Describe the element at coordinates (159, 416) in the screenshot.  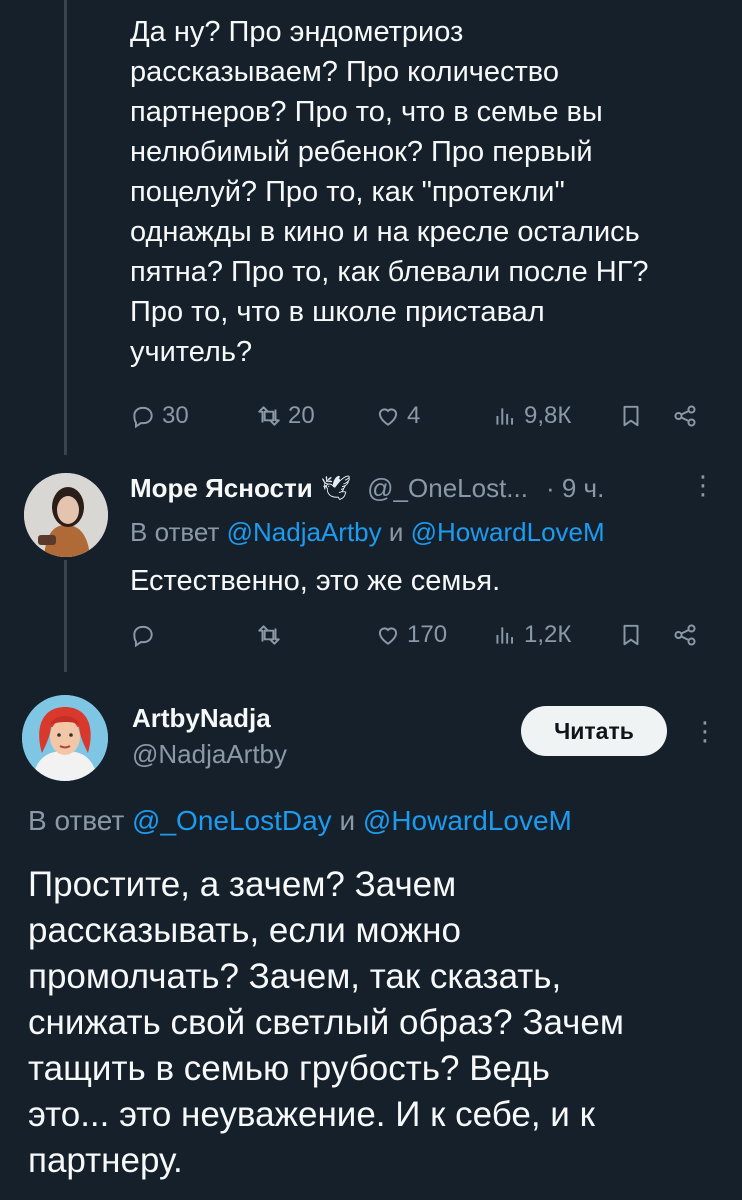
I see `reply-button: 30` at that location.